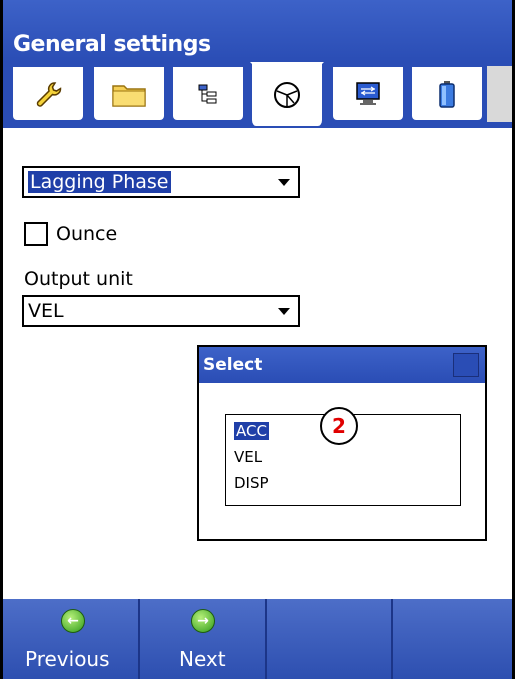 The height and width of the screenshot is (679, 515). Describe the element at coordinates (251, 483) in the screenshot. I see `list-item-disp: DISP` at that location.